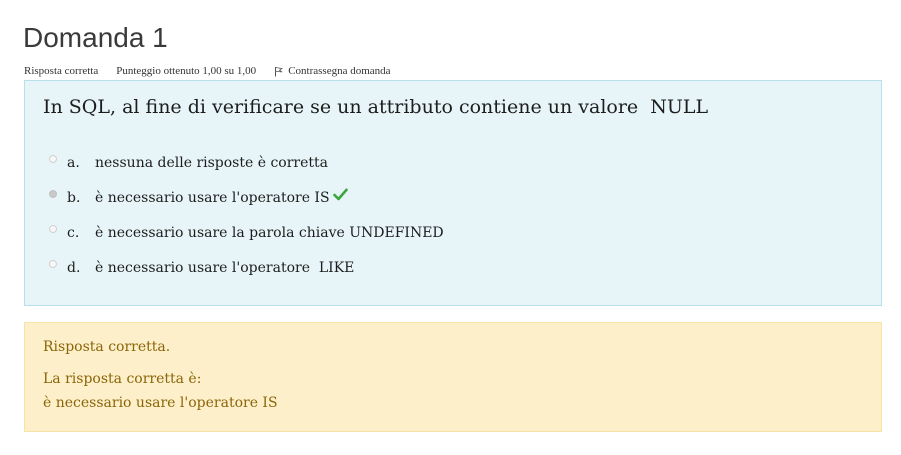 The image size is (901, 455). Describe the element at coordinates (107, 347) in the screenshot. I see `feedback-result: Risposta corretta.` at that location.